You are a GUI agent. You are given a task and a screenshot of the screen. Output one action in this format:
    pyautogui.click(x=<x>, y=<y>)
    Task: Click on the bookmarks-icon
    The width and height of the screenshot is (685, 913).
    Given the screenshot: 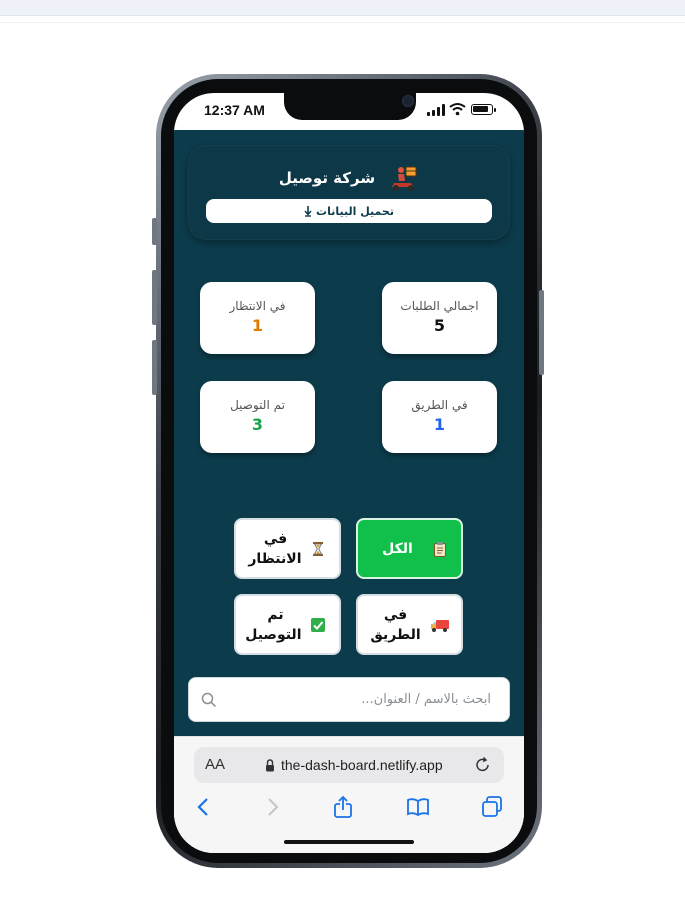 What is the action you would take?
    pyautogui.click(x=418, y=807)
    